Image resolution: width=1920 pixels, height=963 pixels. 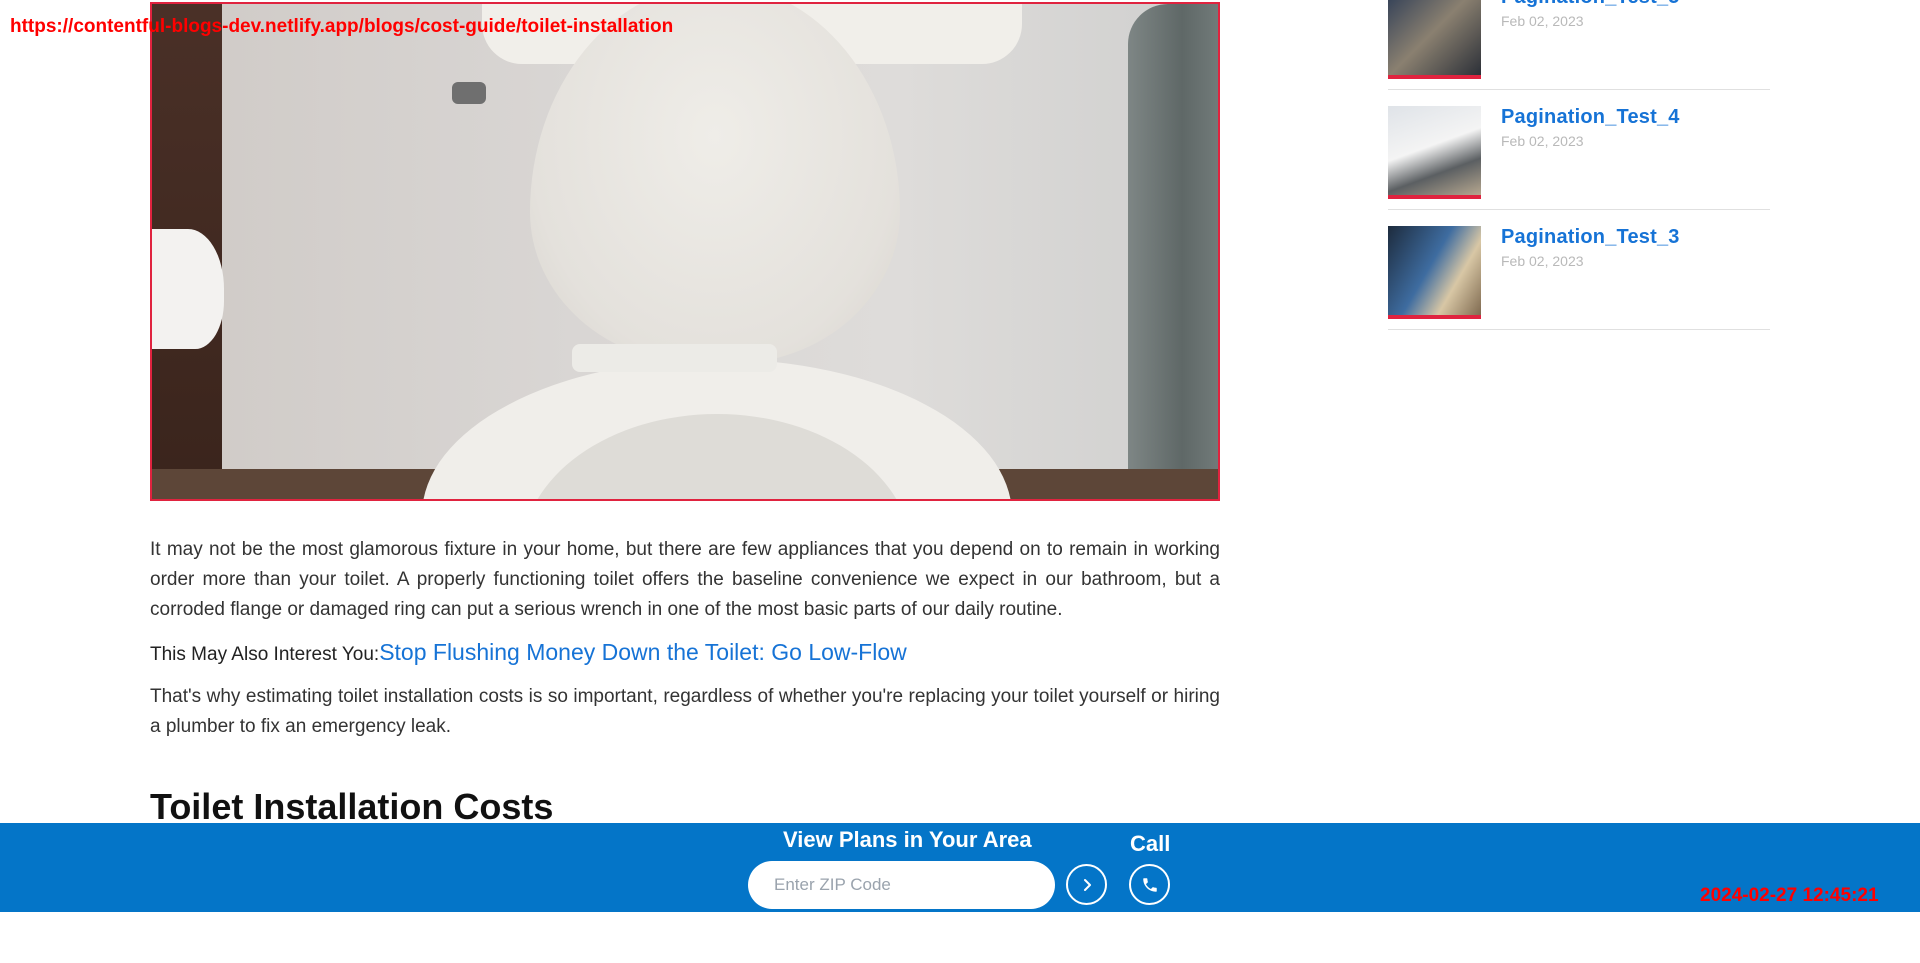 I want to click on phone-icon, so click(x=1149, y=884).